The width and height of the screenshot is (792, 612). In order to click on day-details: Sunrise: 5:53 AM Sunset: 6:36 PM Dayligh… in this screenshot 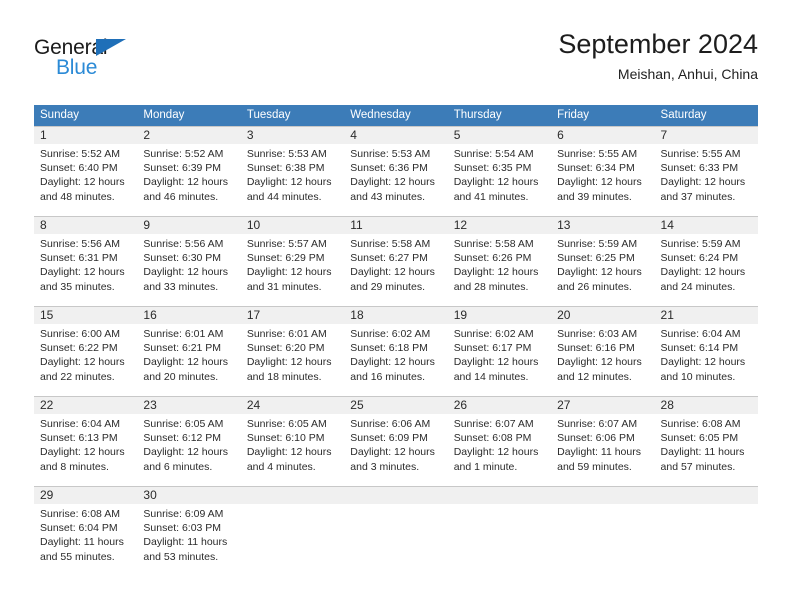, I will do `click(398, 175)`.